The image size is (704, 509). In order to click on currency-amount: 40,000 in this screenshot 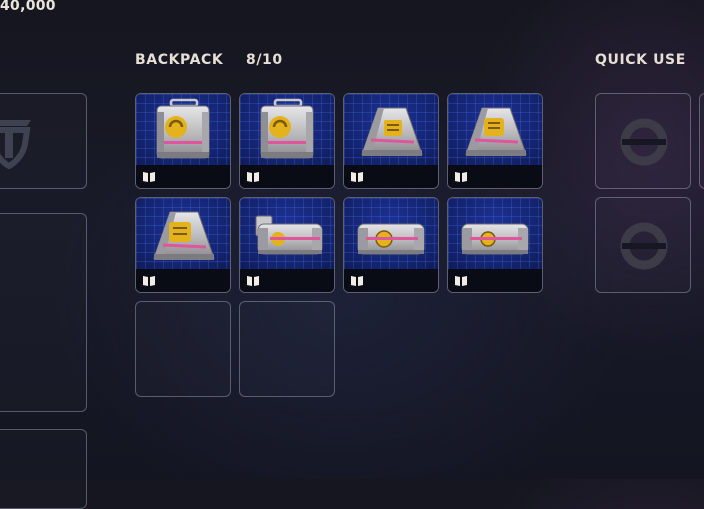, I will do `click(28, 7)`.